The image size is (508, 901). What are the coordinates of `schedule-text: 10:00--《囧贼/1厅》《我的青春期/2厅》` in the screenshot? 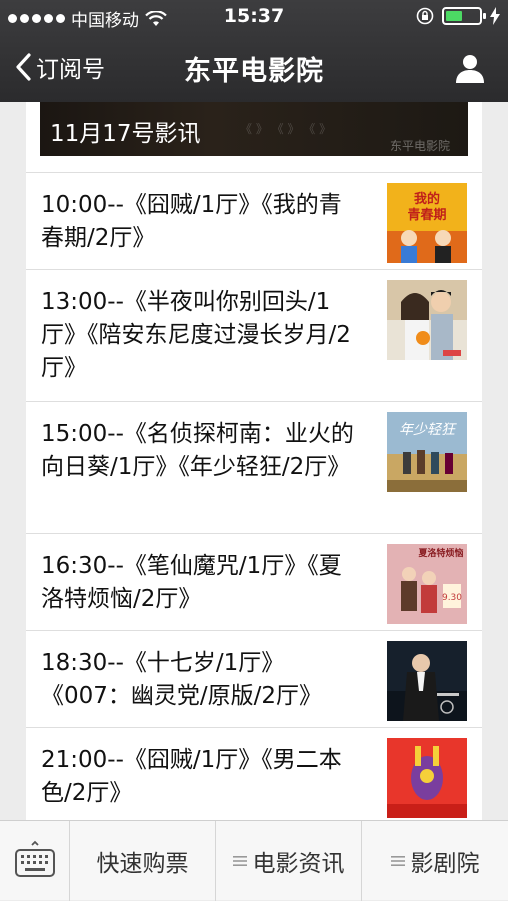 It's located at (191, 221).